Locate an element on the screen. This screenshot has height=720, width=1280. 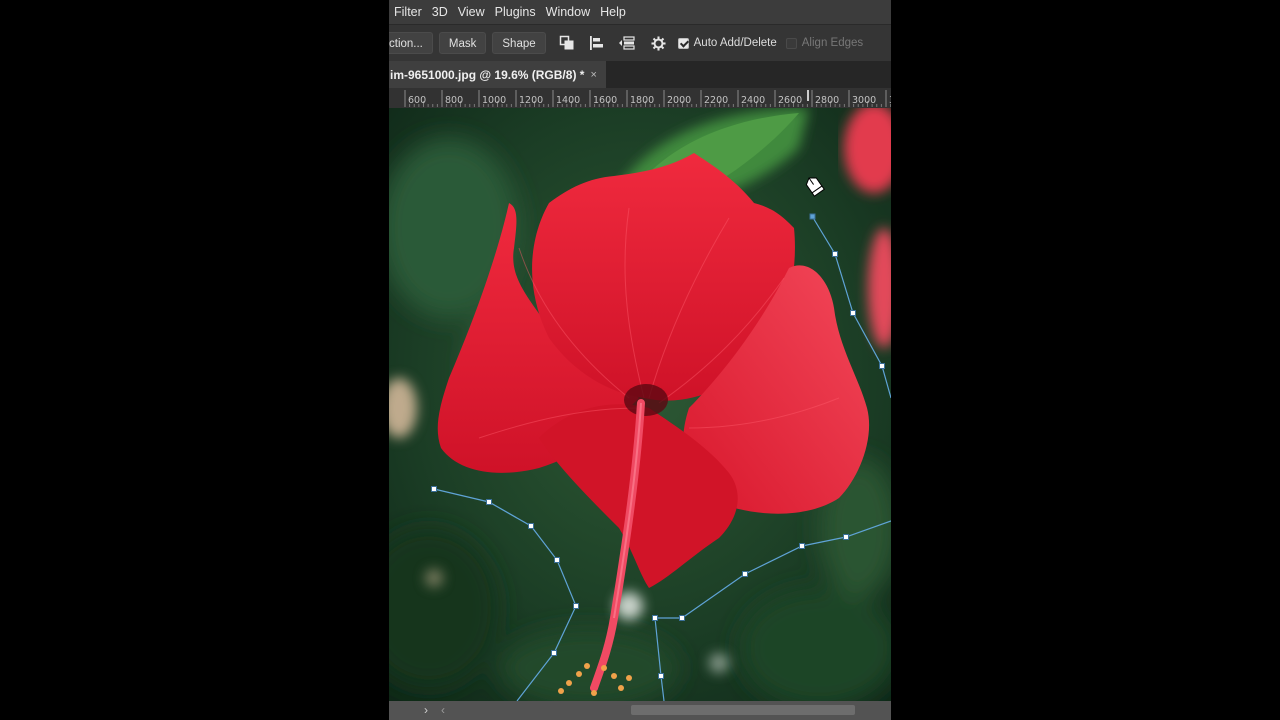
ruler-tick-label: 1400 is located at coordinates (568, 100).